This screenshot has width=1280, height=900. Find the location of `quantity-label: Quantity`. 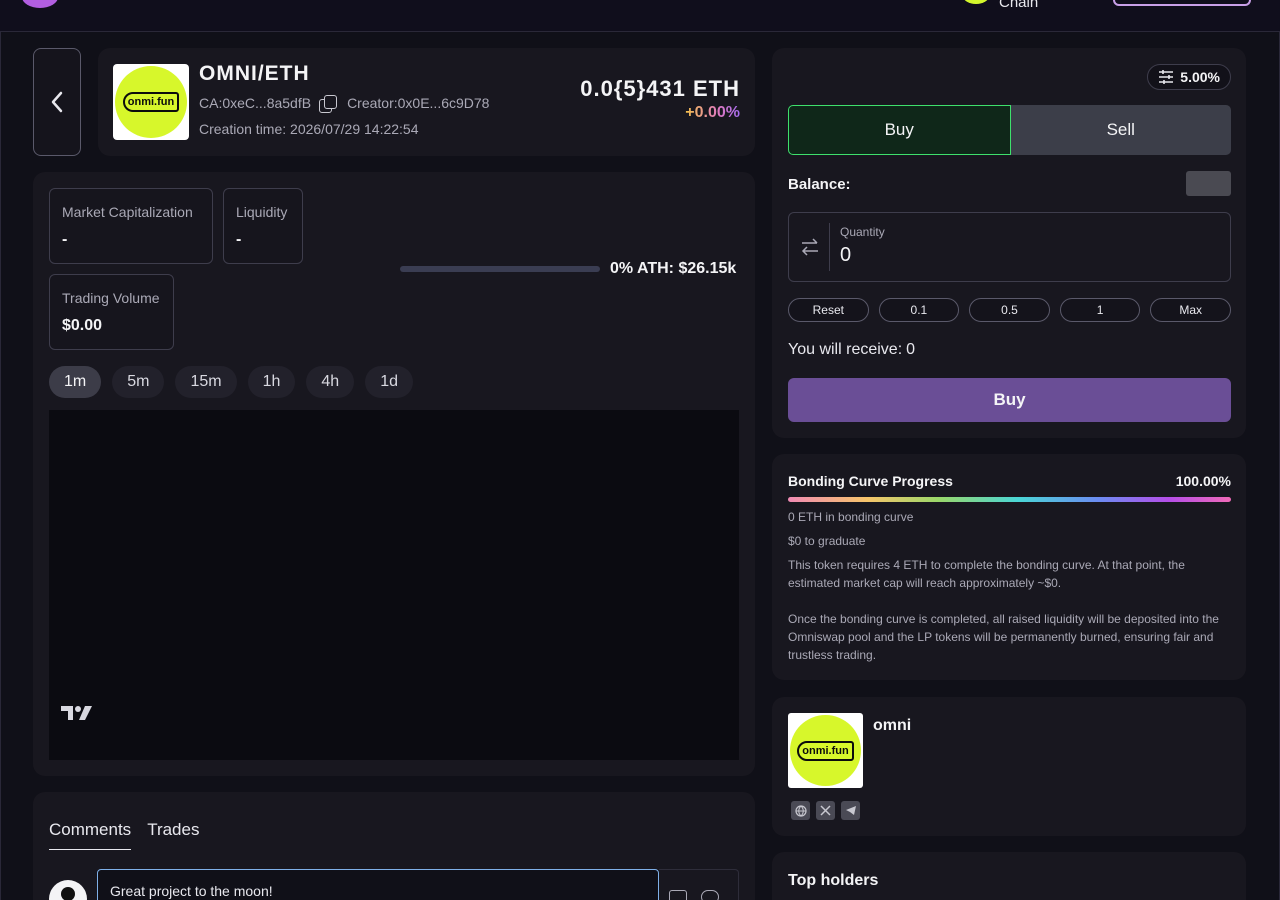

quantity-label: Quantity is located at coordinates (862, 232).